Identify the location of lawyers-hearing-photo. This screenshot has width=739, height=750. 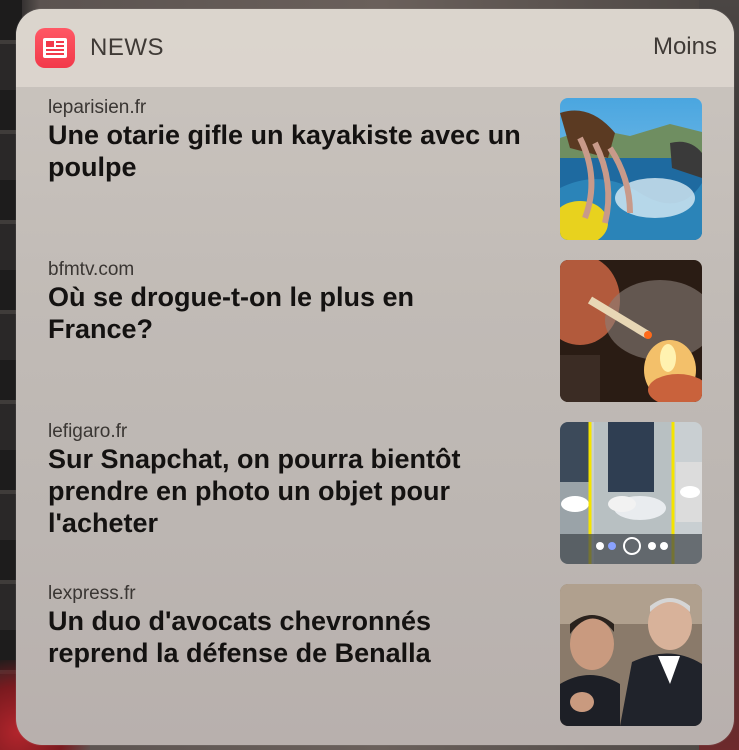
(631, 655).